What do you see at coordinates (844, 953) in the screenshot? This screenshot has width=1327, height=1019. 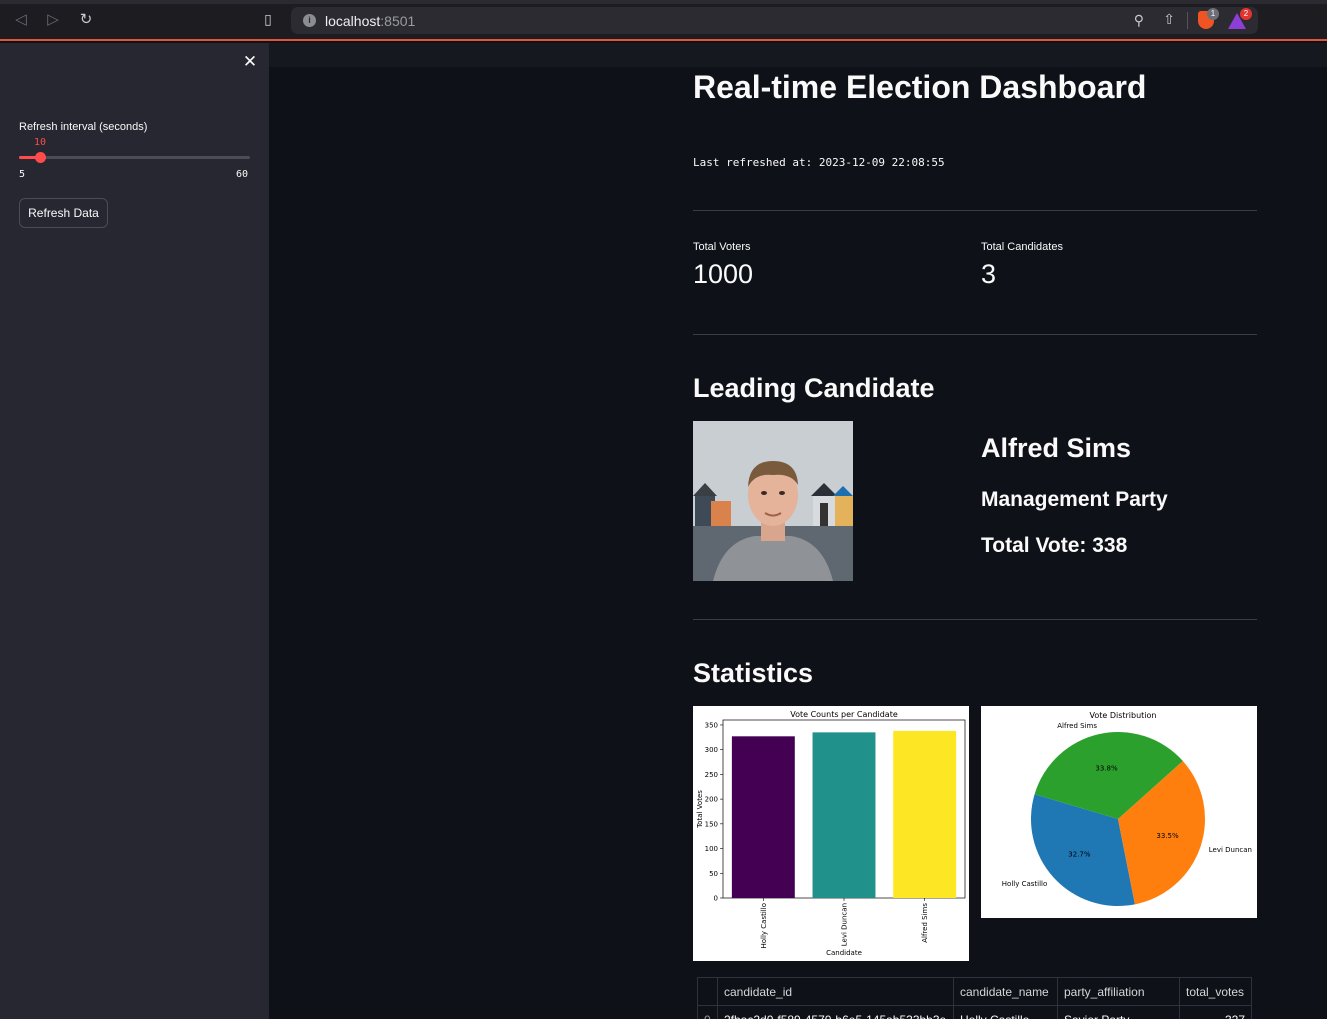 I see `bar-chart-xlabel: Candidate` at bounding box center [844, 953].